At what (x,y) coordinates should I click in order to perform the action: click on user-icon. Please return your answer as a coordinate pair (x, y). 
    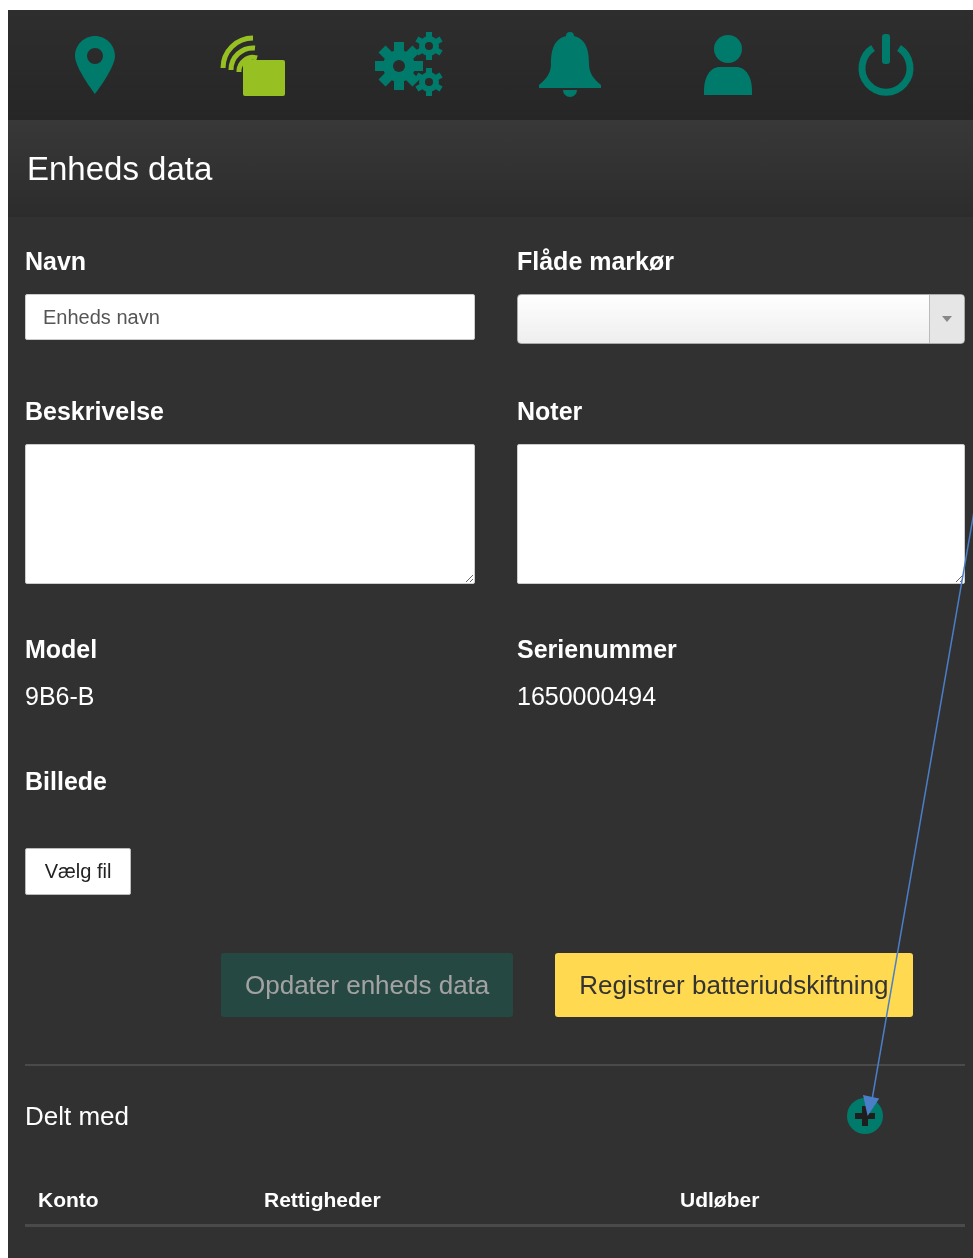
    Looking at the image, I should click on (727, 65).